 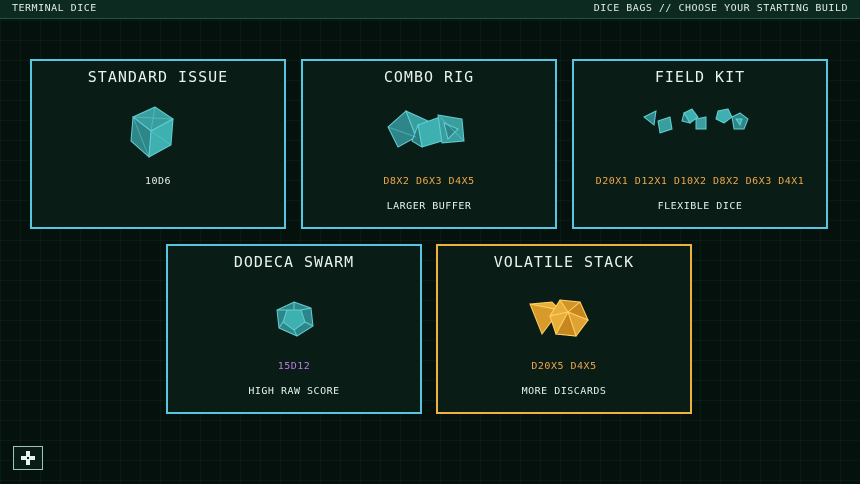 I want to click on bag-name: COMBO RIG, so click(x=429, y=77).